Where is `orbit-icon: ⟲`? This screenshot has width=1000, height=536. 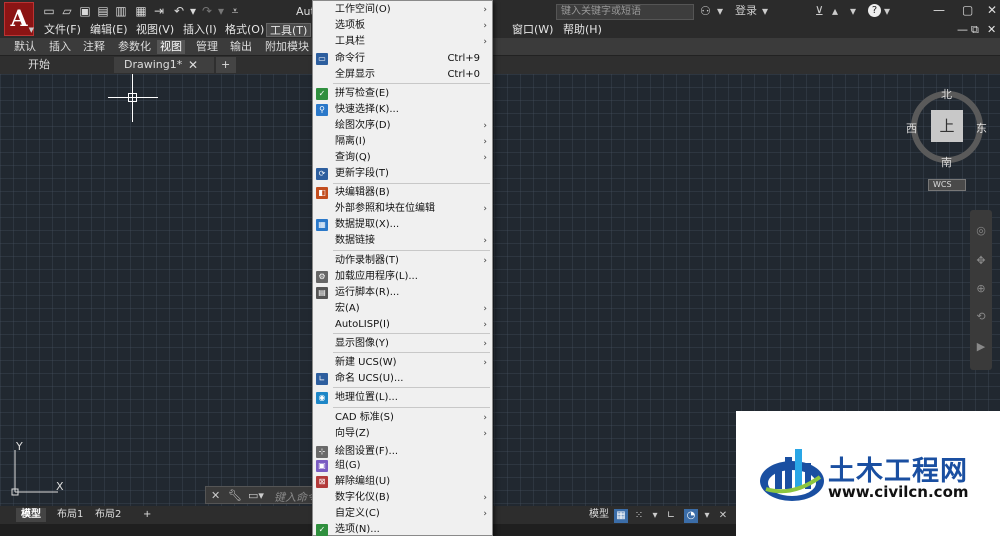 orbit-icon: ⟲ is located at coordinates (981, 317).